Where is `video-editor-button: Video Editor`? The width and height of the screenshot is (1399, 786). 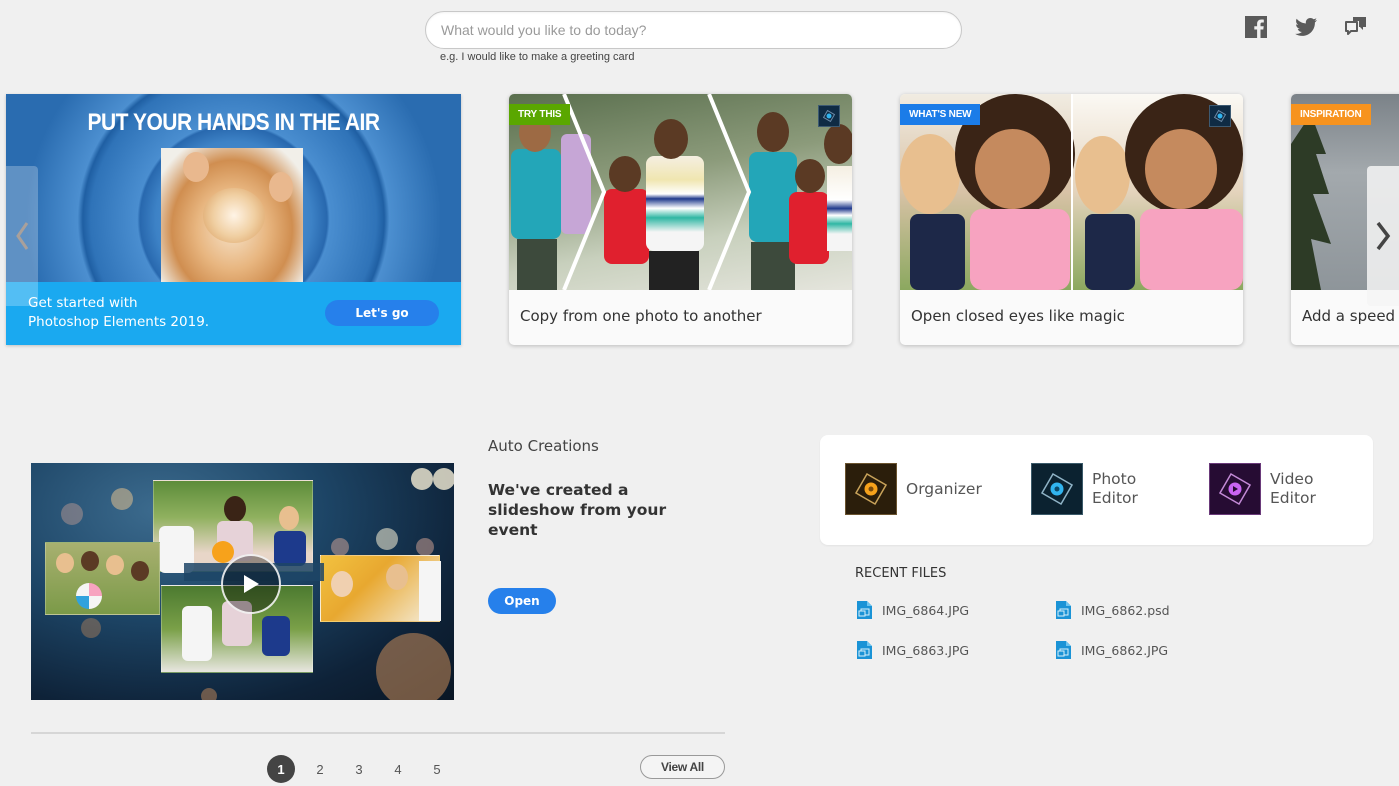 video-editor-button: Video Editor is located at coordinates (1262, 489).